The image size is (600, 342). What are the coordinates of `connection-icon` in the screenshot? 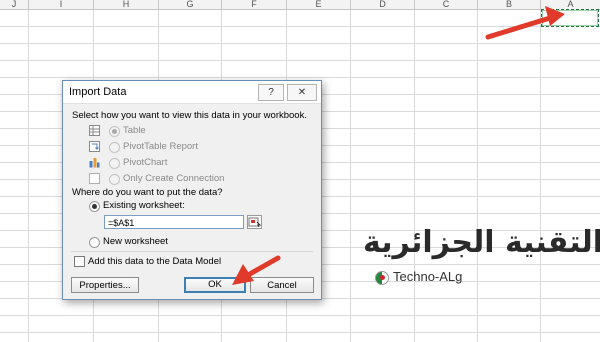 It's located at (94, 178).